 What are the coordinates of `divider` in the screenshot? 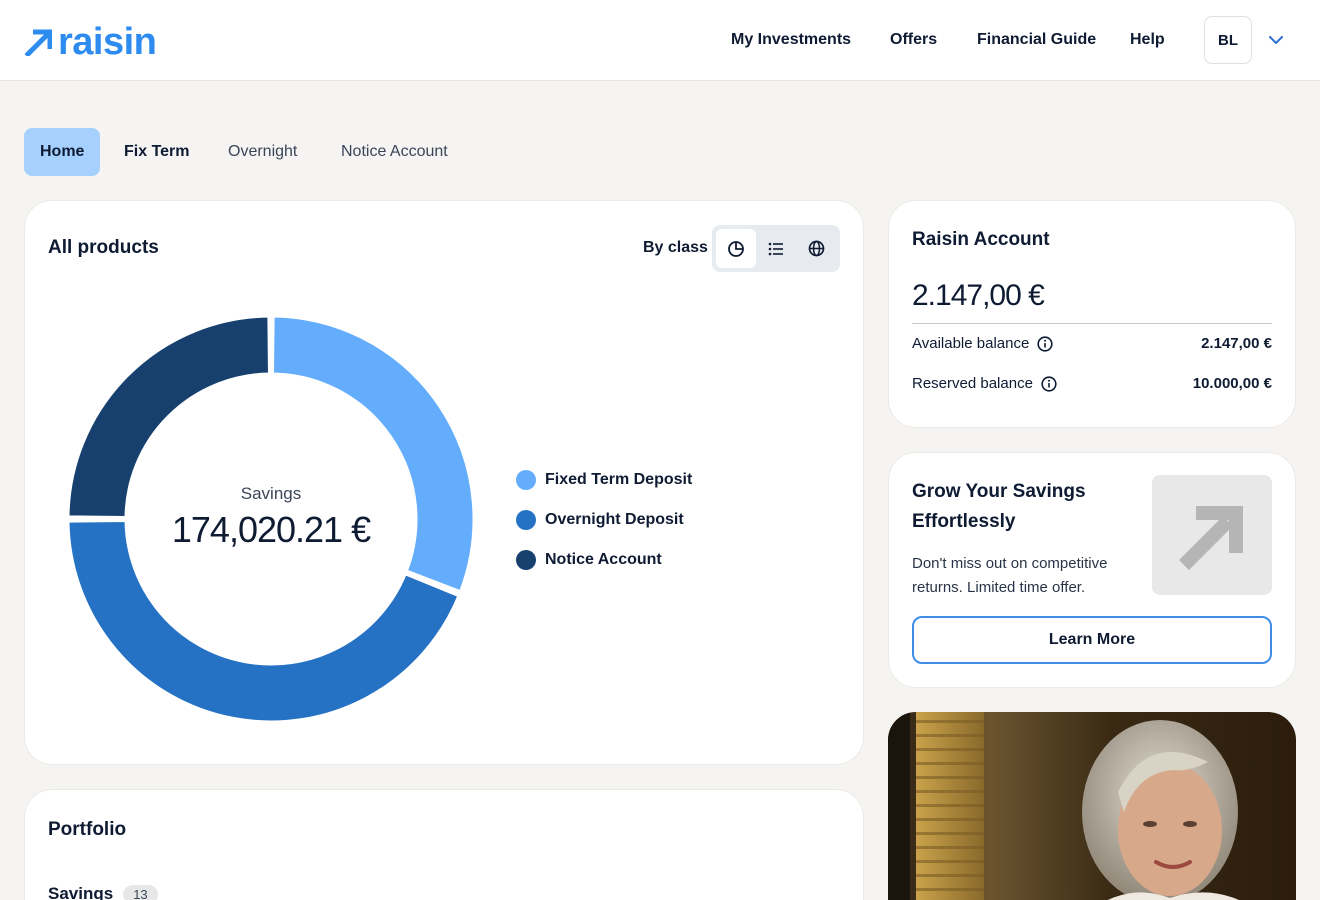 It's located at (1092, 323).